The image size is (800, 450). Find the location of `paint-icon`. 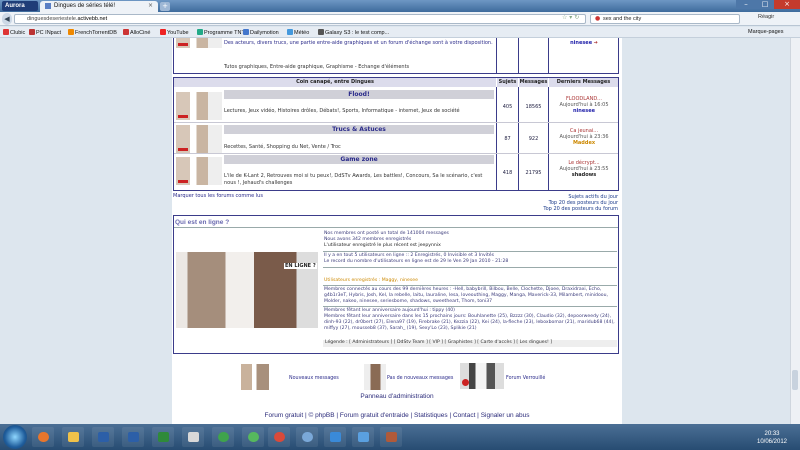

paint-icon is located at coordinates (193, 437).